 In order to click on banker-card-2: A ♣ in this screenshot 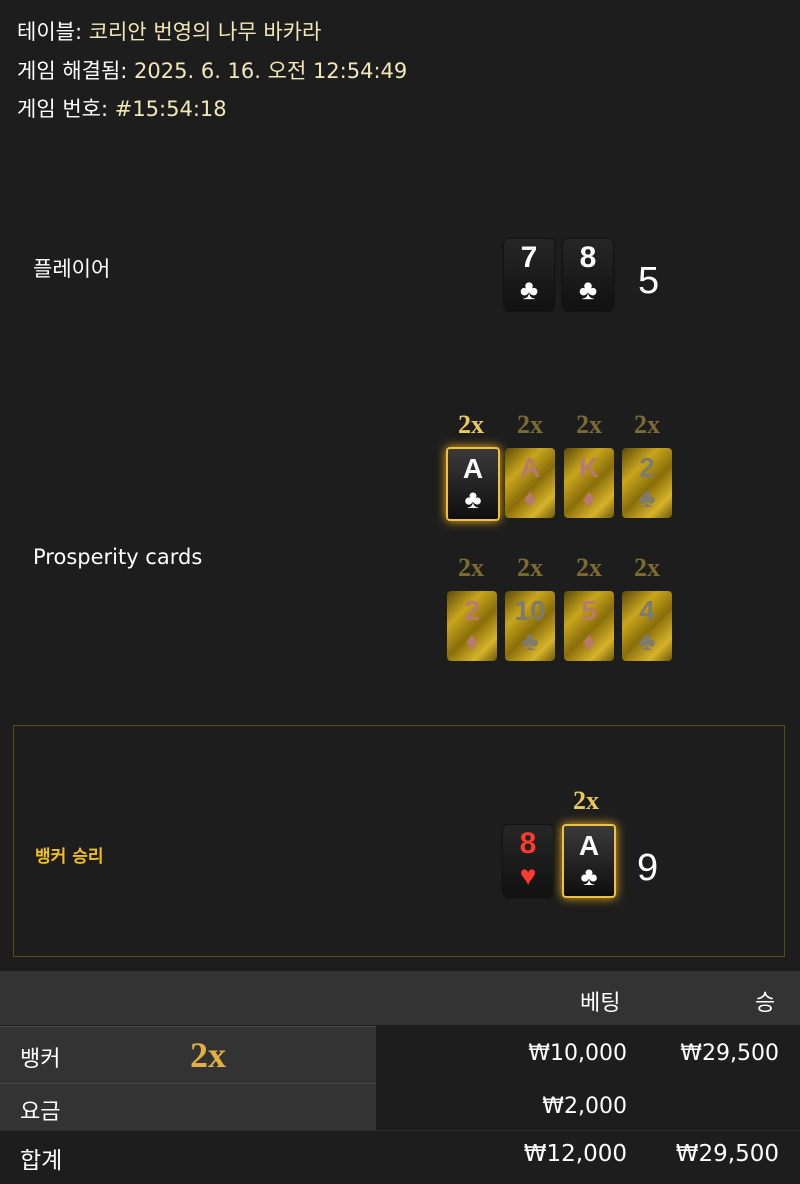, I will do `click(589, 861)`.